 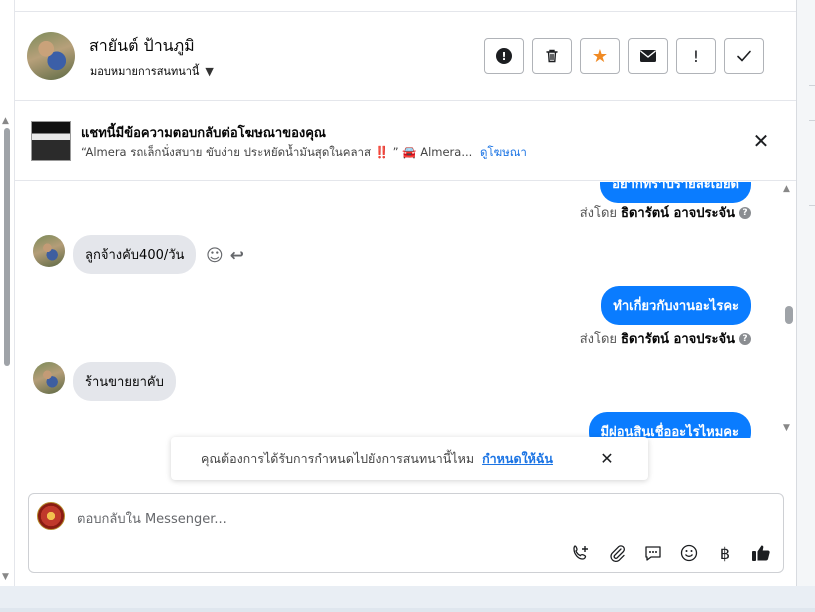 What do you see at coordinates (124, 381) in the screenshot?
I see `incoming-message: ร้านขายยาคับ` at bounding box center [124, 381].